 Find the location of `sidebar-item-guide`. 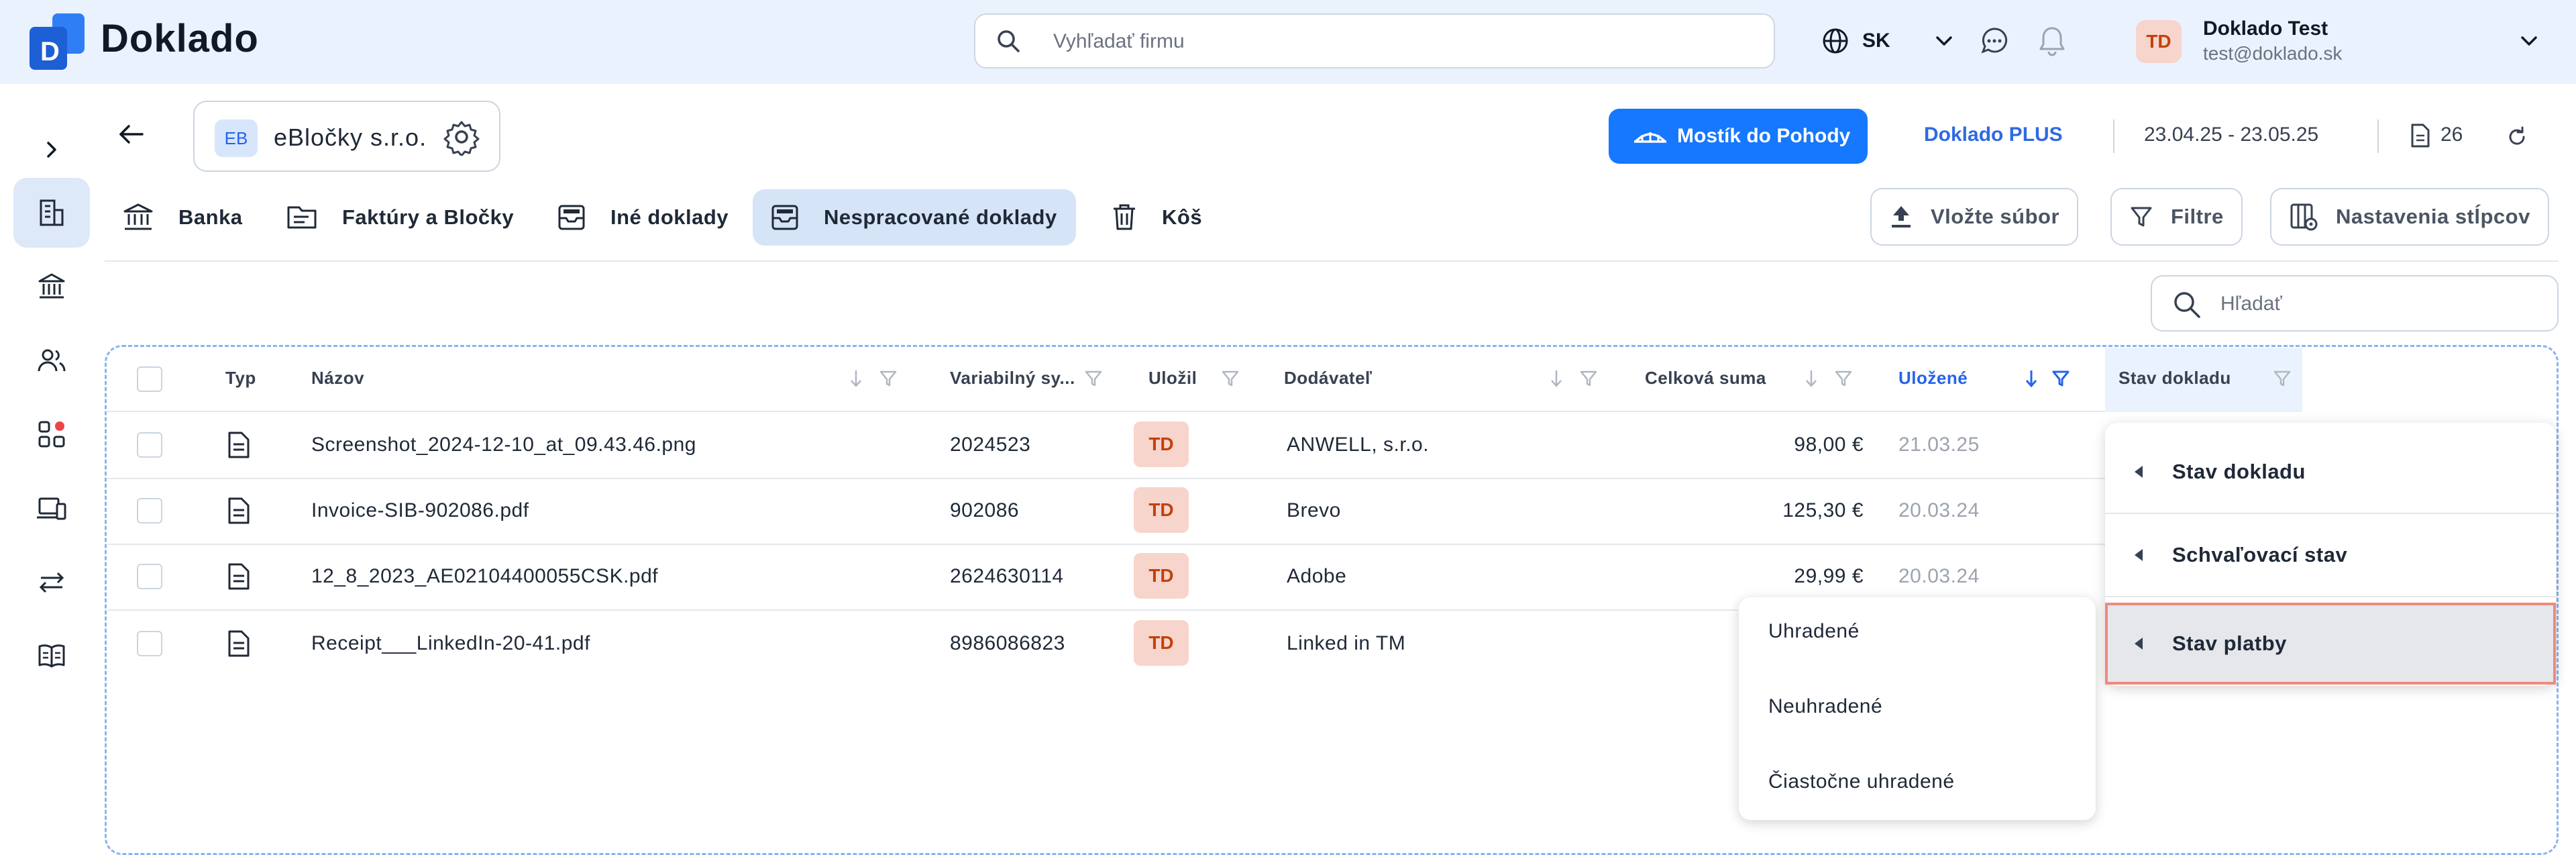

sidebar-item-guide is located at coordinates (51, 656).